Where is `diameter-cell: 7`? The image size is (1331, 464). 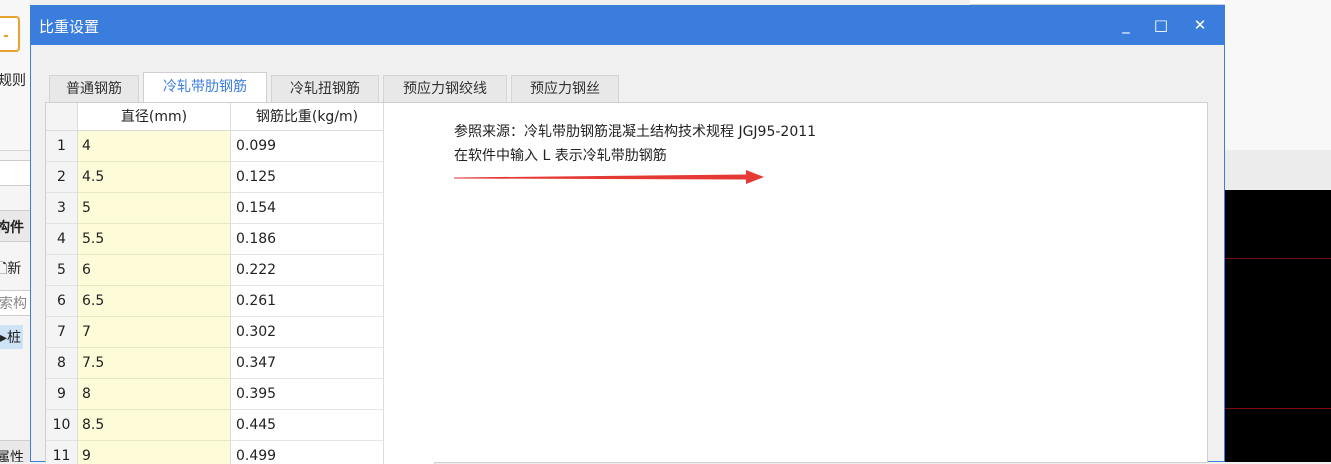 diameter-cell: 7 is located at coordinates (154, 332).